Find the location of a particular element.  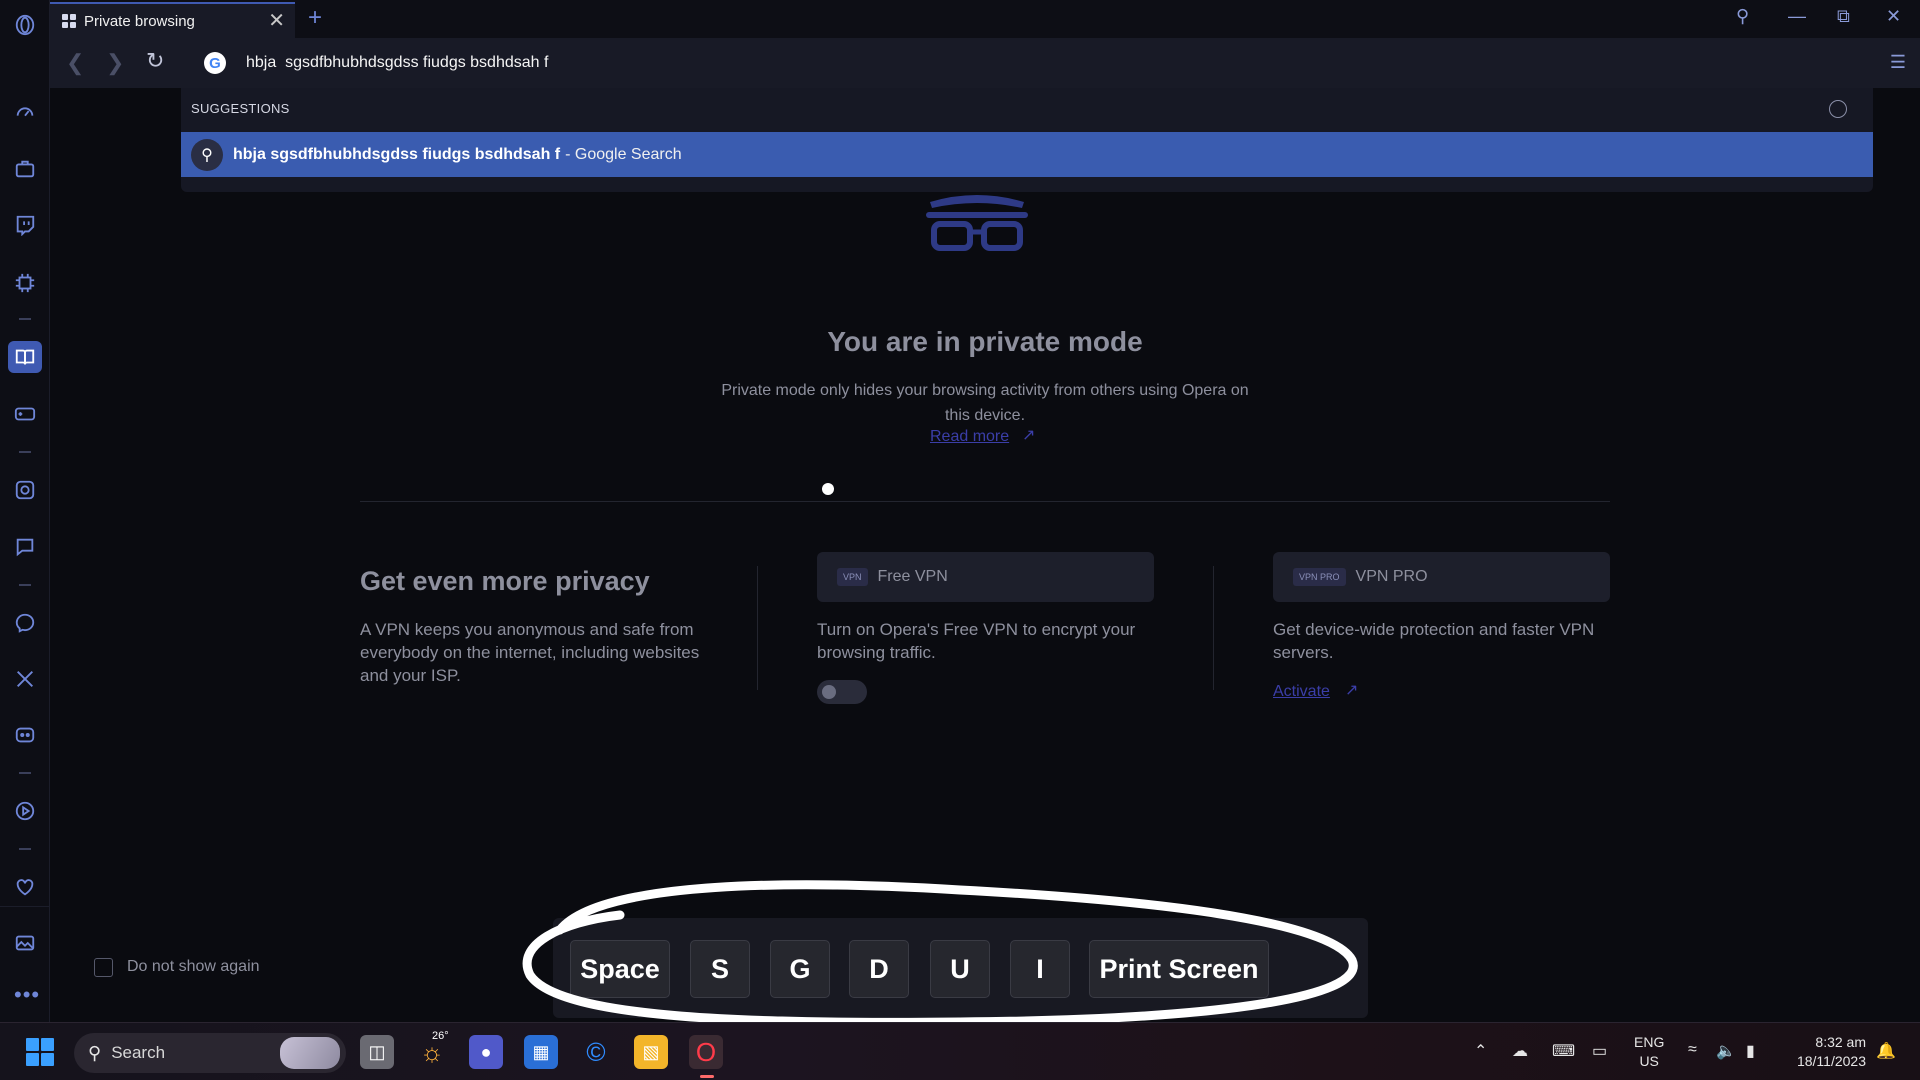

task-view-icon: ◫ is located at coordinates (377, 1052).